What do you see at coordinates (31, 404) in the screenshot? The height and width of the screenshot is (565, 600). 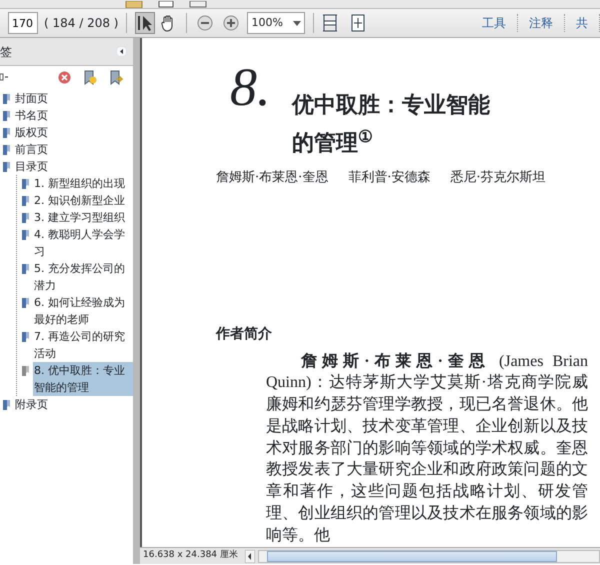 I see `bookmark-item: 附录页` at bounding box center [31, 404].